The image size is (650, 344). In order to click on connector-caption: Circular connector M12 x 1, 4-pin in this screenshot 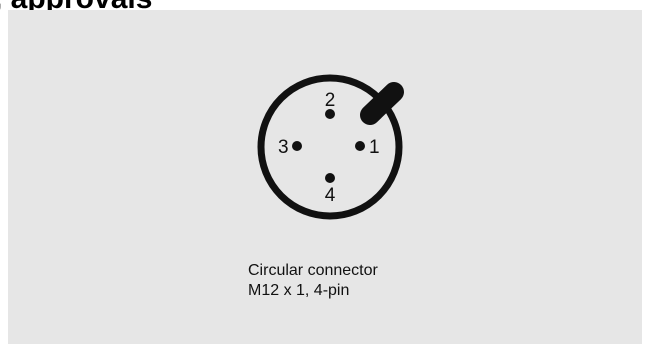, I will do `click(313, 281)`.